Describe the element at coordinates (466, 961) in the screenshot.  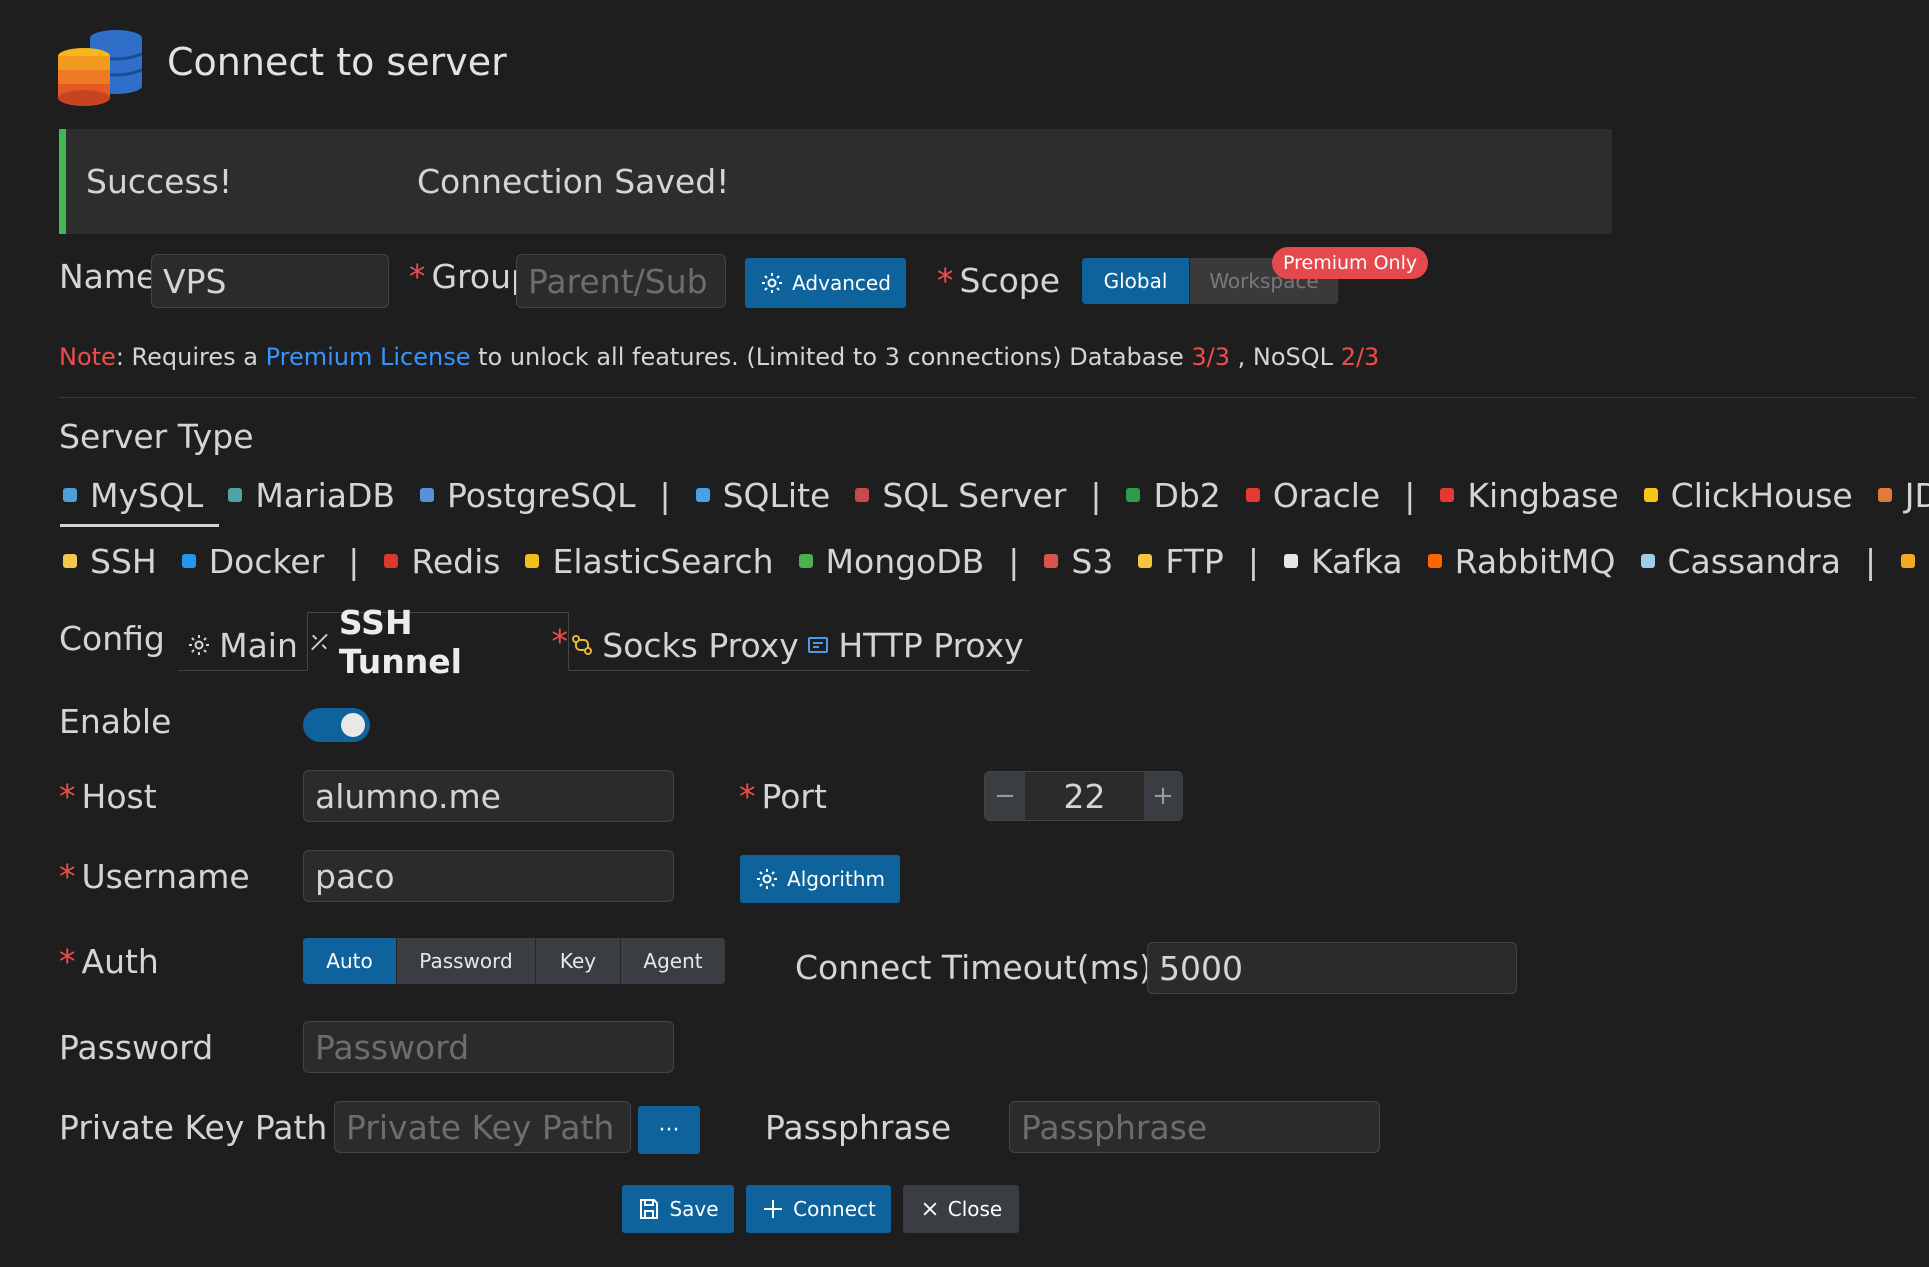
I see `auth-option-password: Password` at that location.